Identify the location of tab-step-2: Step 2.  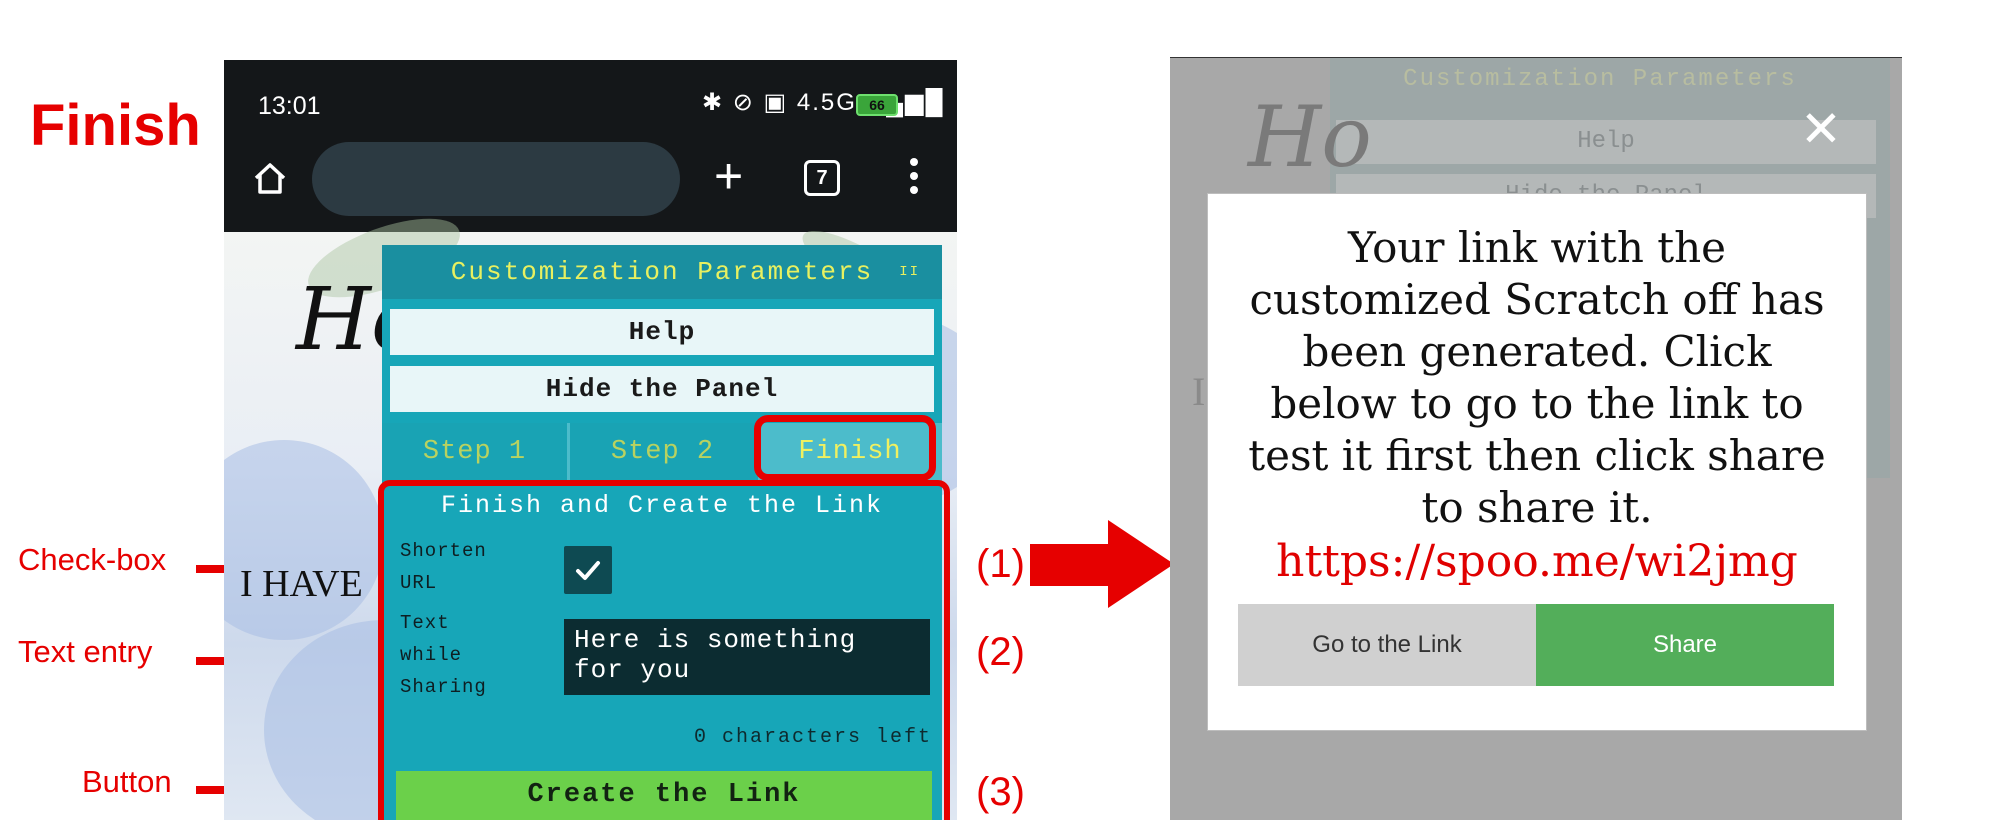
(662, 452).